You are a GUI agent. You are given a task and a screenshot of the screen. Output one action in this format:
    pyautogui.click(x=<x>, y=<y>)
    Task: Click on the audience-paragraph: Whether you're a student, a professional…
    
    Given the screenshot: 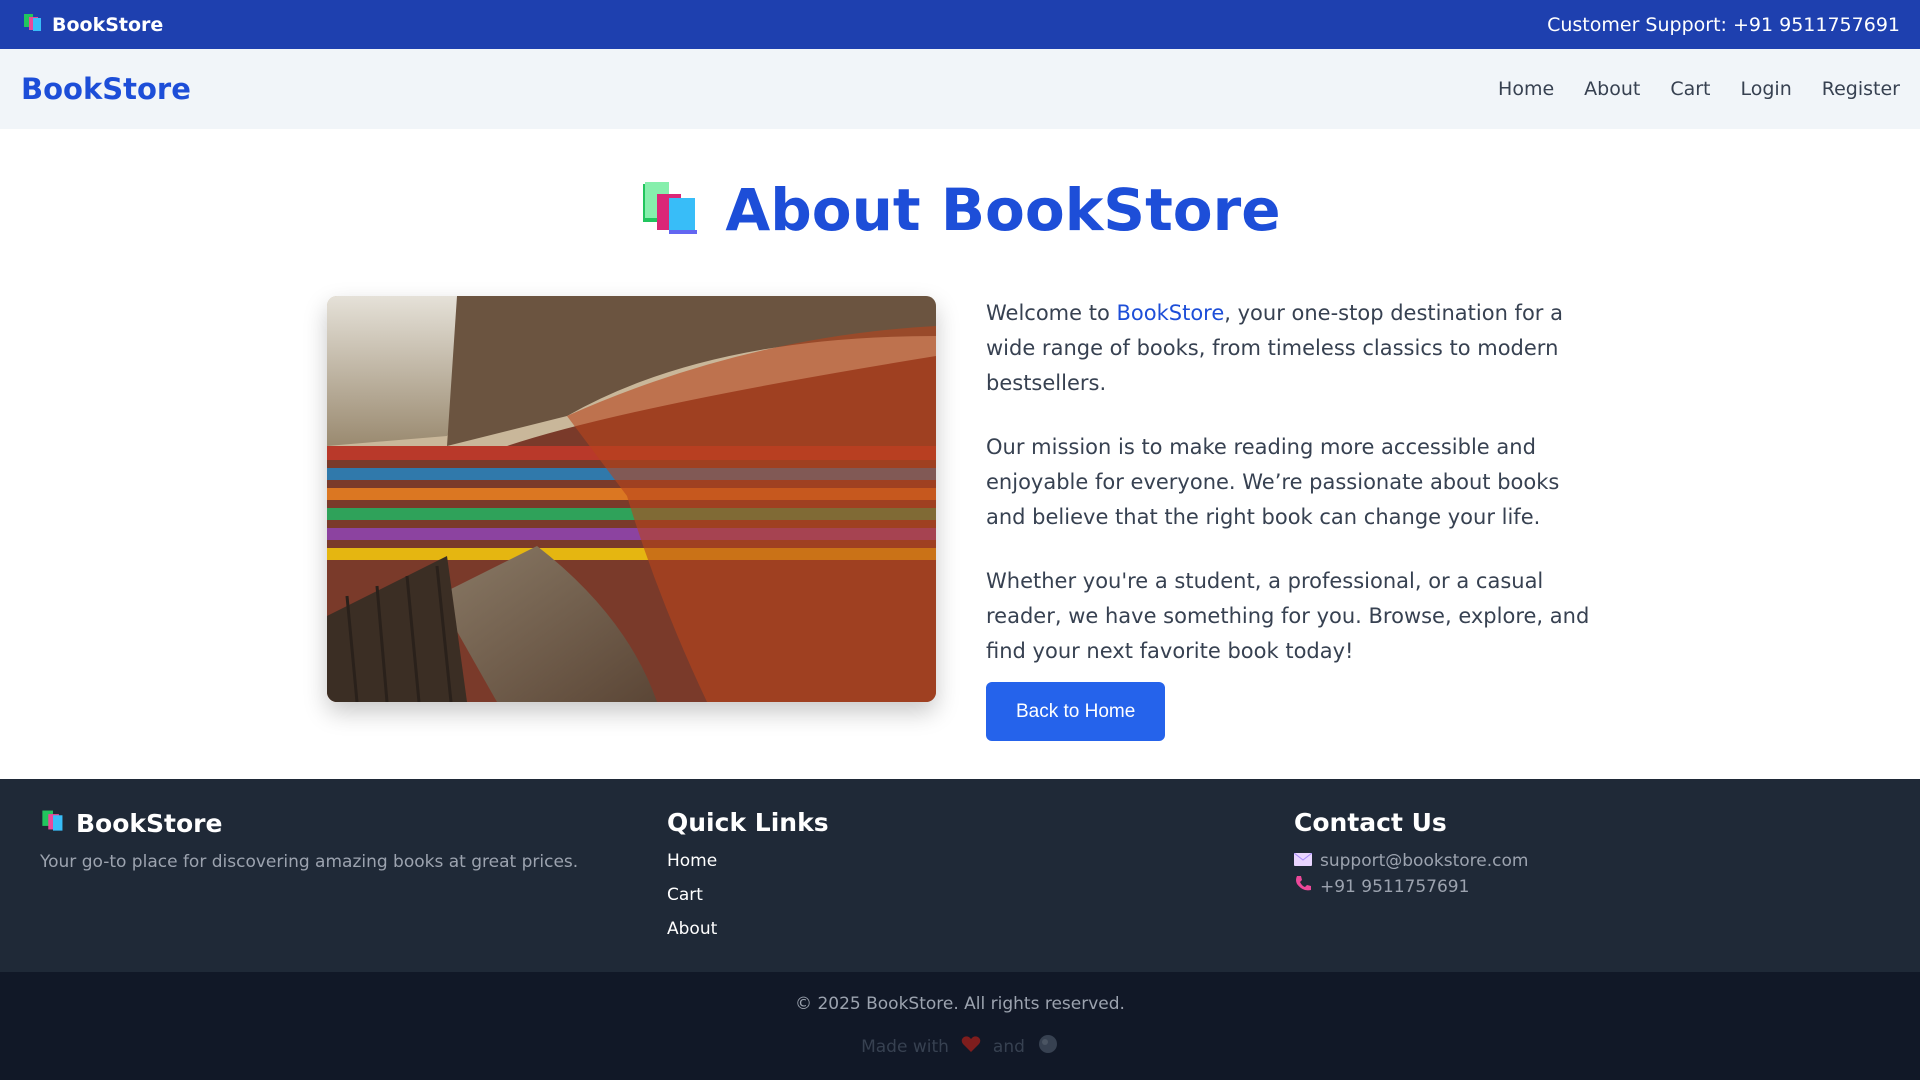 What is the action you would take?
    pyautogui.click(x=1288, y=616)
    